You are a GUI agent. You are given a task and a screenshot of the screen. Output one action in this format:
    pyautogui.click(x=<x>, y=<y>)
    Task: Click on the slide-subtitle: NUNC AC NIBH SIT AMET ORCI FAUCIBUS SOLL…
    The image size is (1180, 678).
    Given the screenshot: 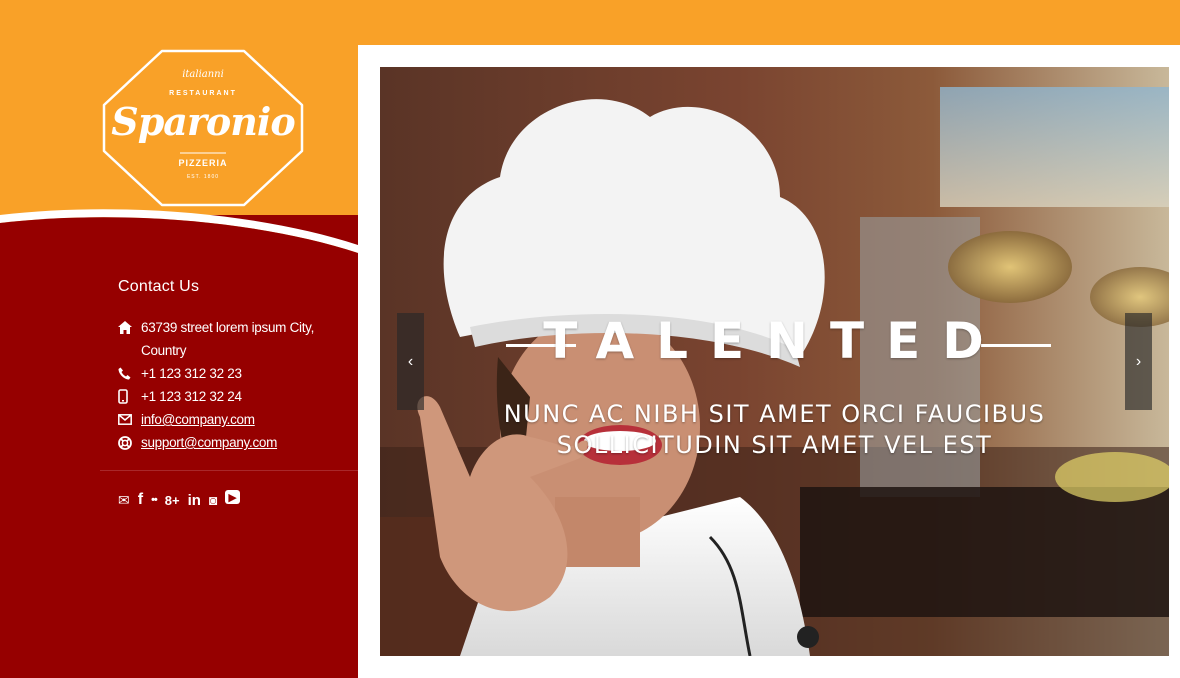 What is the action you would take?
    pyautogui.click(x=774, y=430)
    